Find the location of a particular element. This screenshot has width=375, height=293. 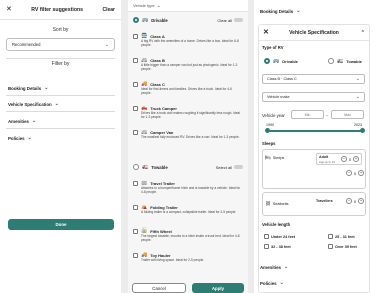

select-all-link: Select all is located at coordinates (224, 167).